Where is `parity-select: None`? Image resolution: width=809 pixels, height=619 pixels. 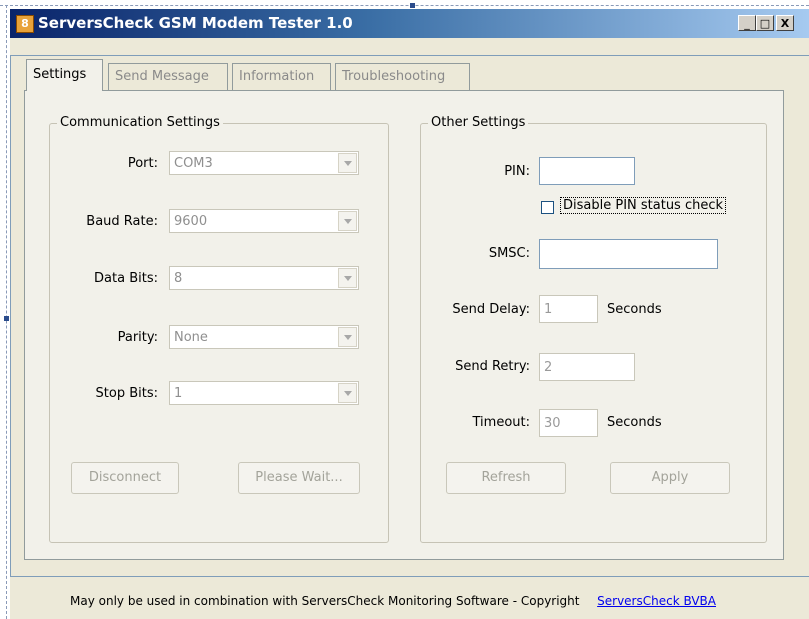
parity-select: None is located at coordinates (264, 337).